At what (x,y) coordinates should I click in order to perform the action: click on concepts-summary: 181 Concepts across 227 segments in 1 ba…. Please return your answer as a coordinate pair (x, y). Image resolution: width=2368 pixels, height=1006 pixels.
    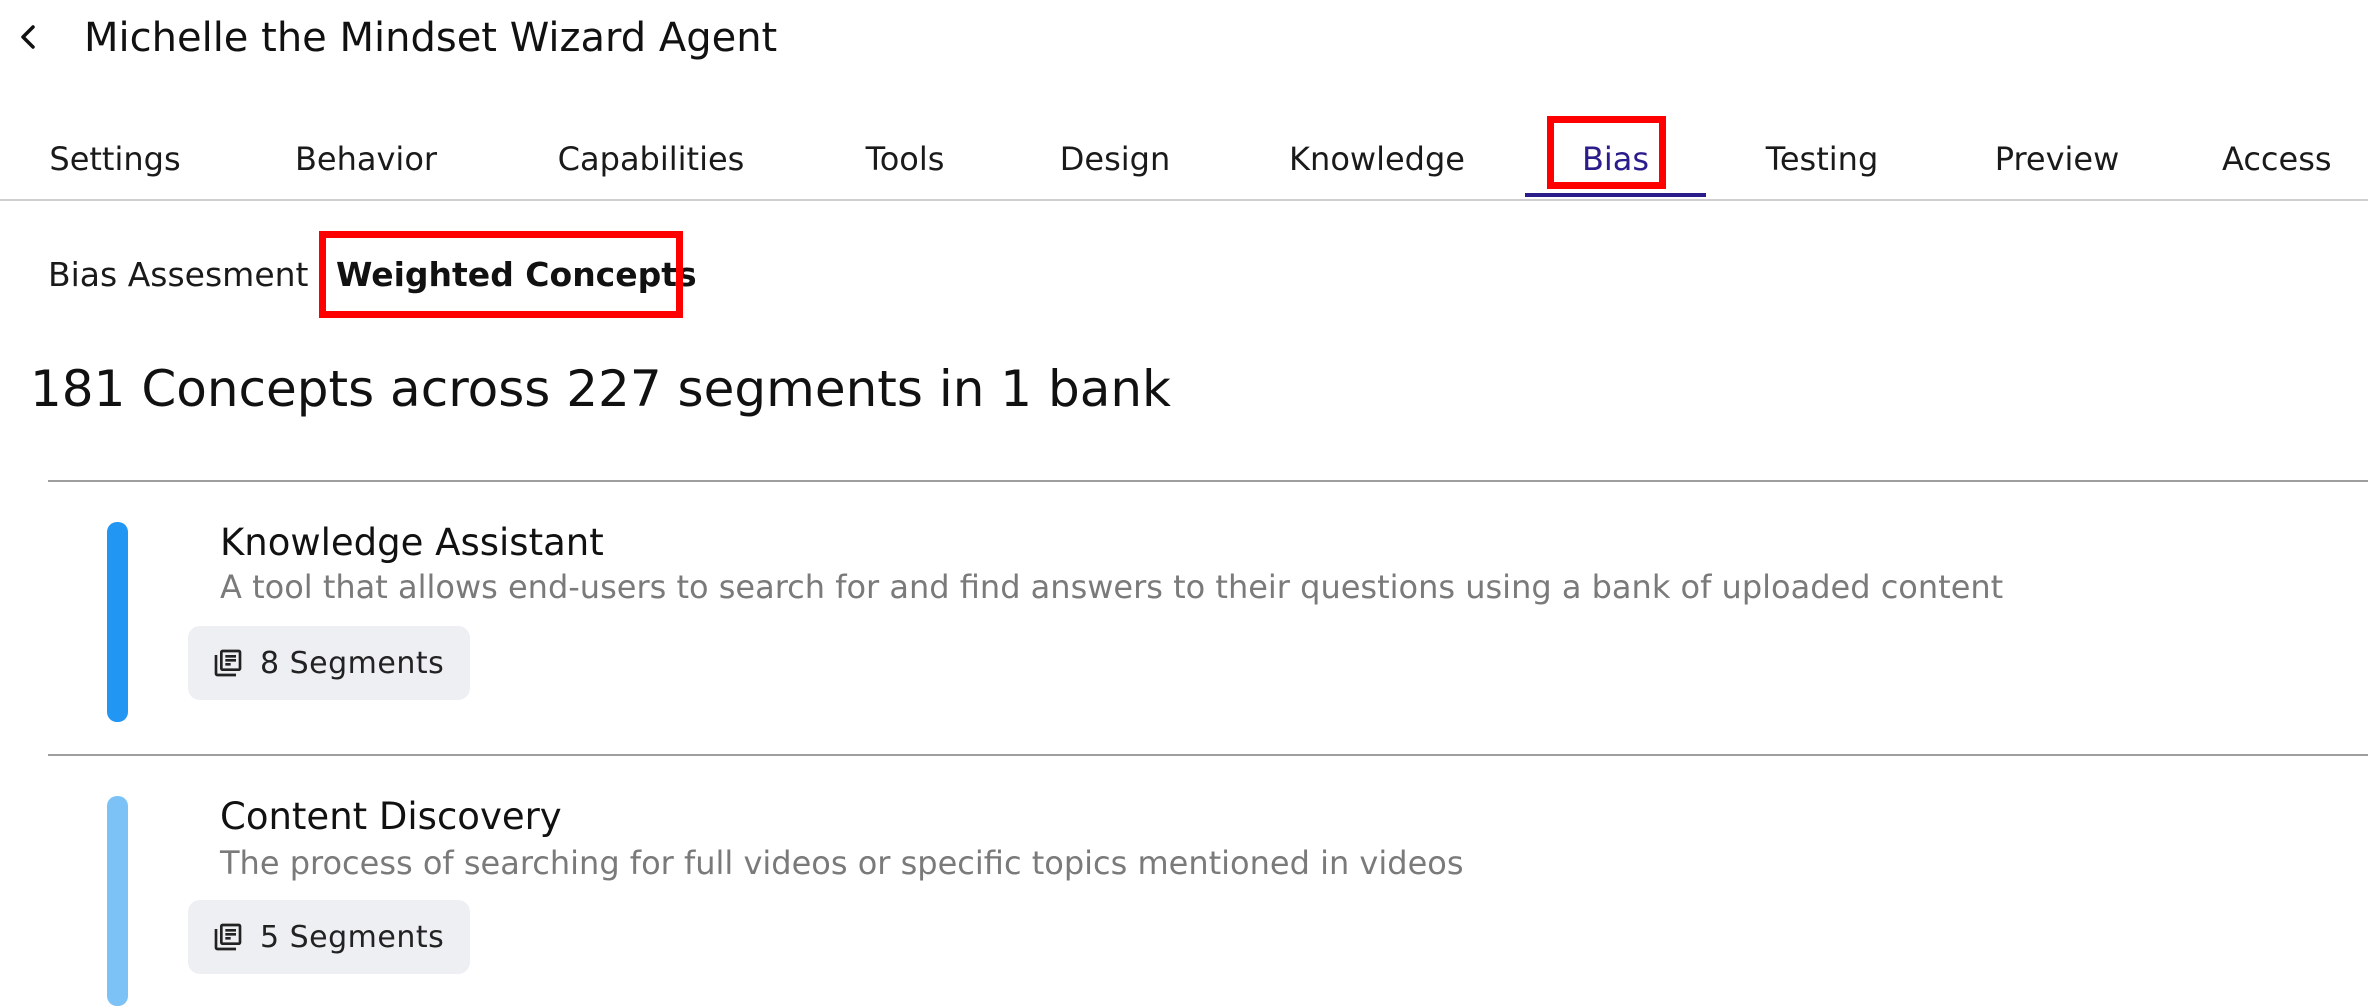
    Looking at the image, I should click on (601, 389).